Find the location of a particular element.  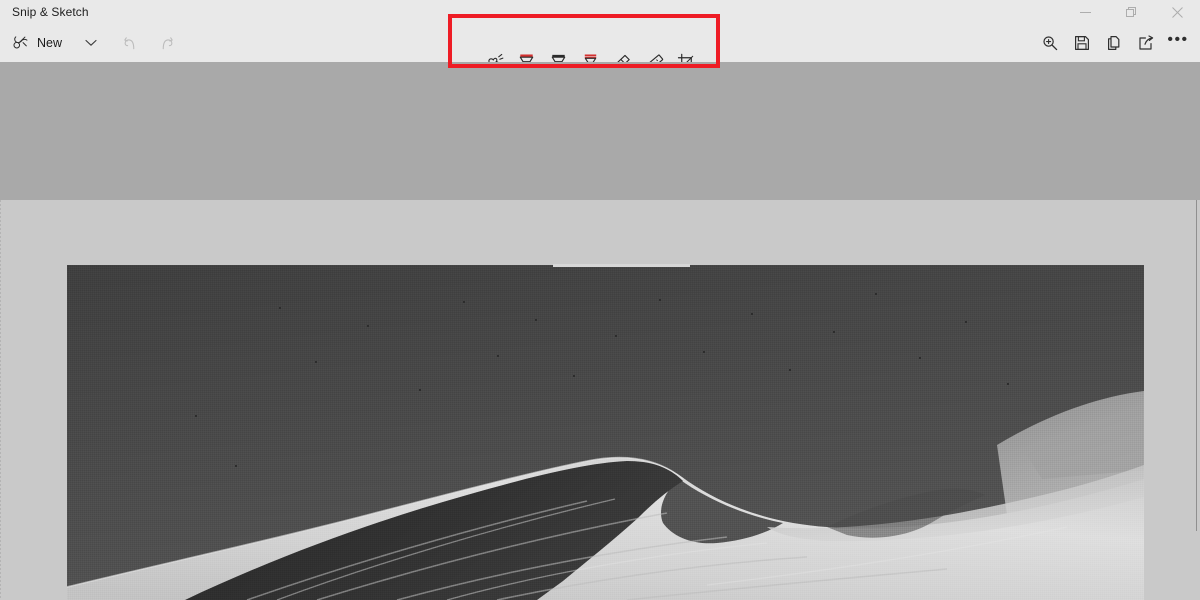

save-button is located at coordinates (1082, 43).